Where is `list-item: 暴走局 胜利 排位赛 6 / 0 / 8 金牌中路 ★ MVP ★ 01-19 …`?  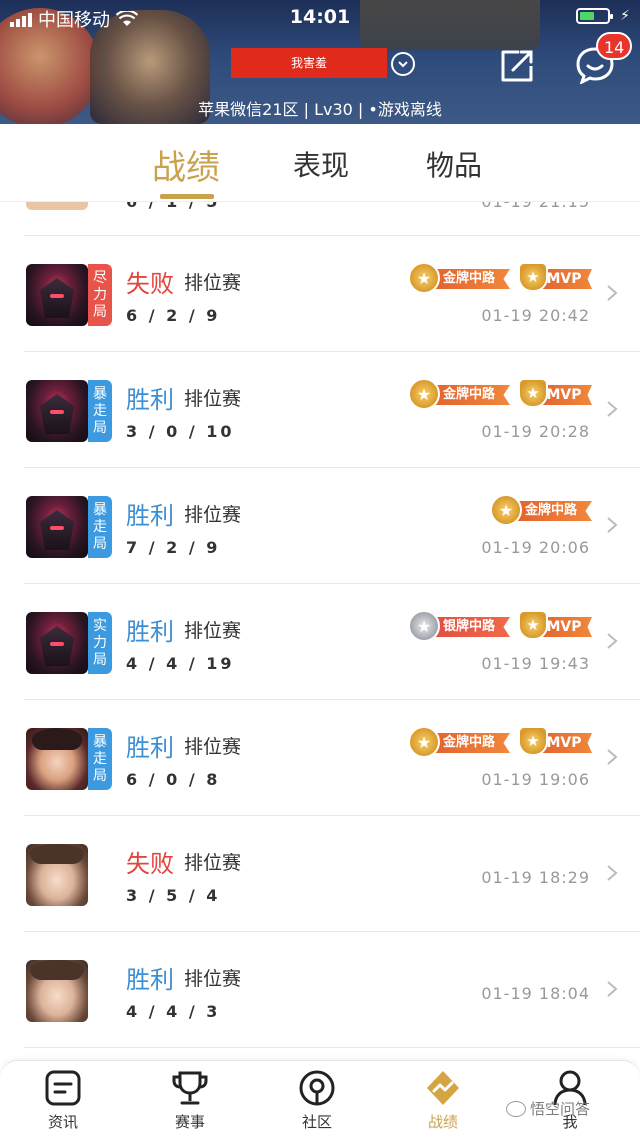 list-item: 暴走局 胜利 排位赛 6 / 0 / 8 金牌中路 ★ MVP ★ 01-19 … is located at coordinates (332, 758).